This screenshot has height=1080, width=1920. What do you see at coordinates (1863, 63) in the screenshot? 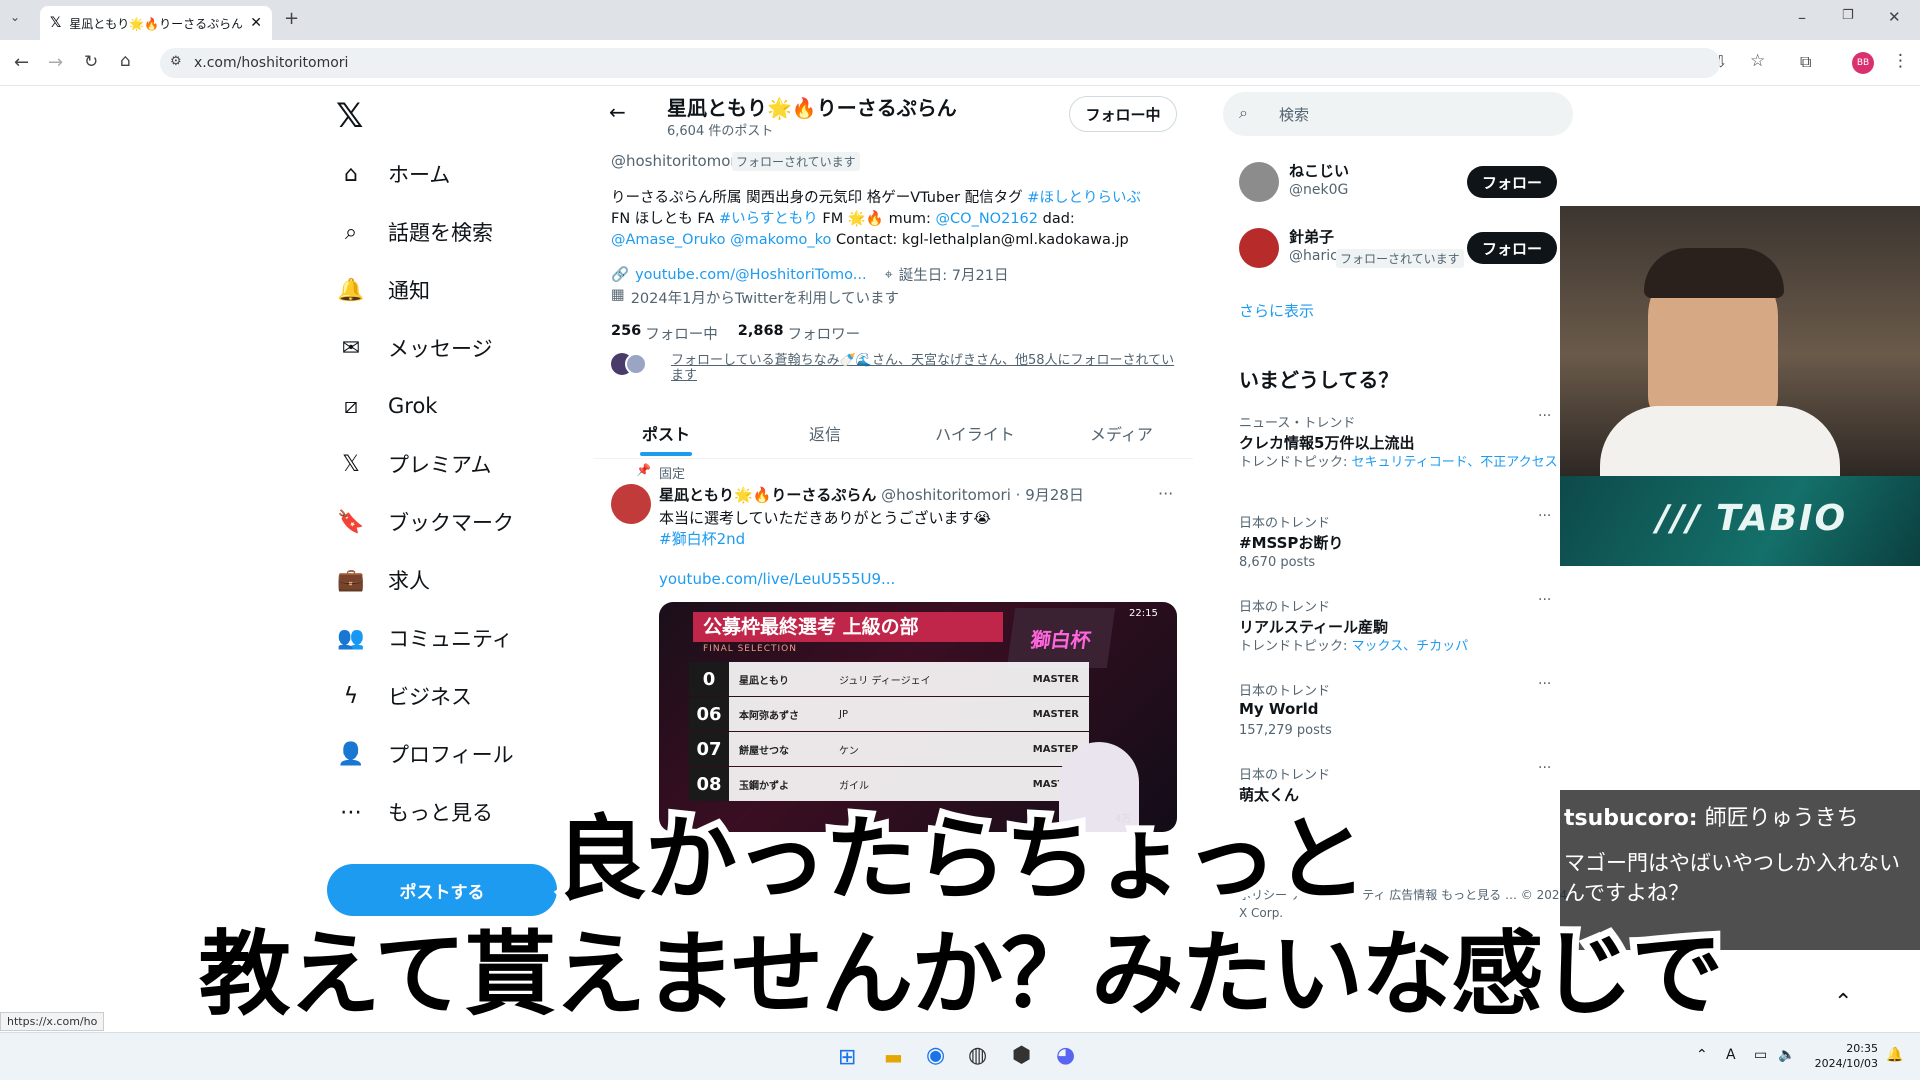
I see `profile-avatar: BB` at bounding box center [1863, 63].